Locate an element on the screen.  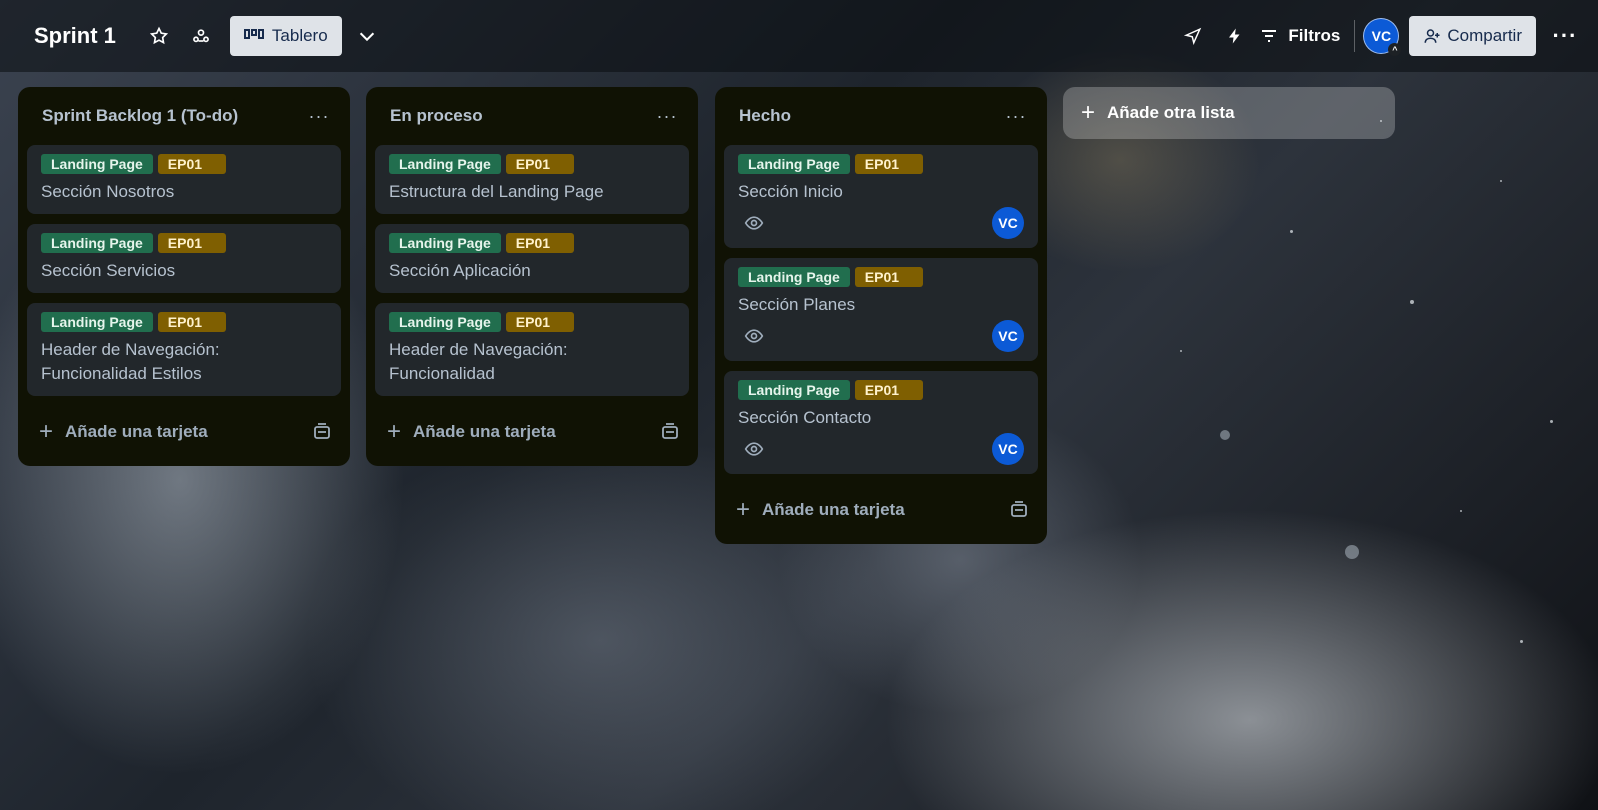
automation-icon is located at coordinates (1235, 36).